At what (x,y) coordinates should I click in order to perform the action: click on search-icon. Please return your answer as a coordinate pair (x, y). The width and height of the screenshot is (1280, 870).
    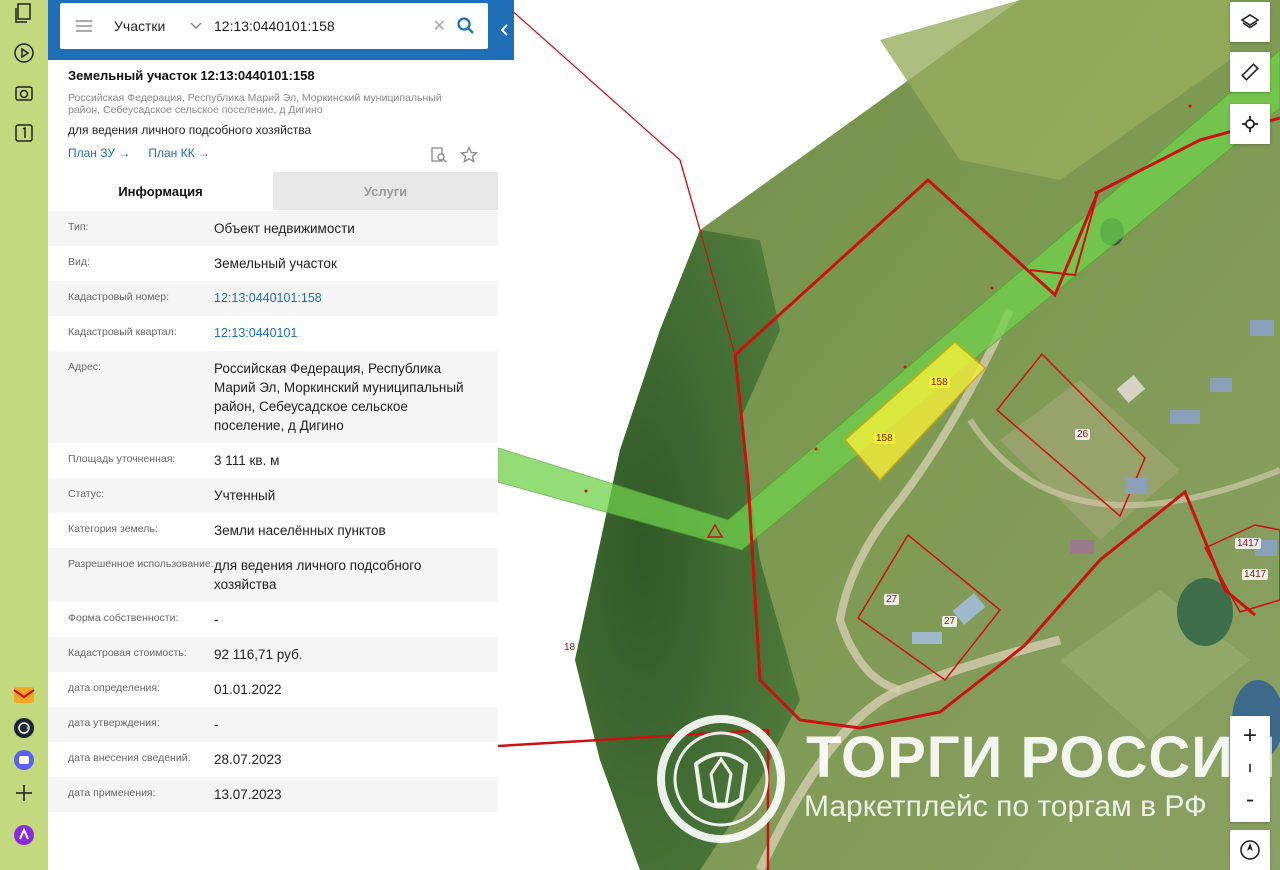
    Looking at the image, I should click on (466, 26).